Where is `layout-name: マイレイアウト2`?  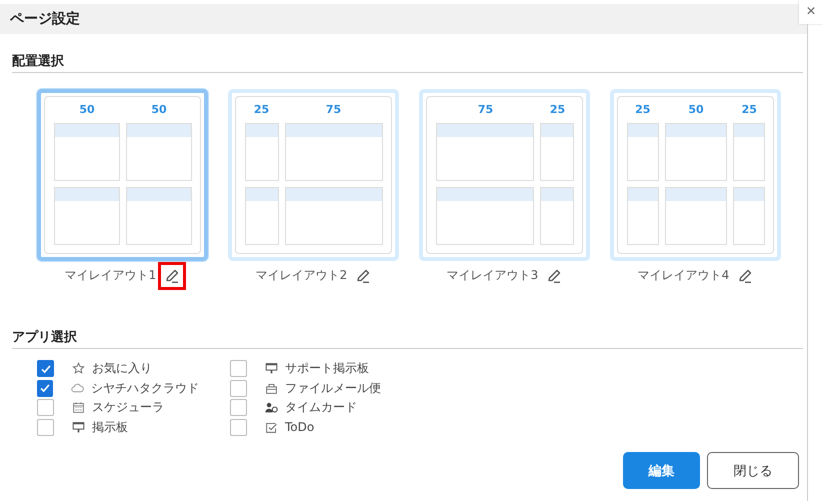 layout-name: マイレイアウト2 is located at coordinates (302, 275).